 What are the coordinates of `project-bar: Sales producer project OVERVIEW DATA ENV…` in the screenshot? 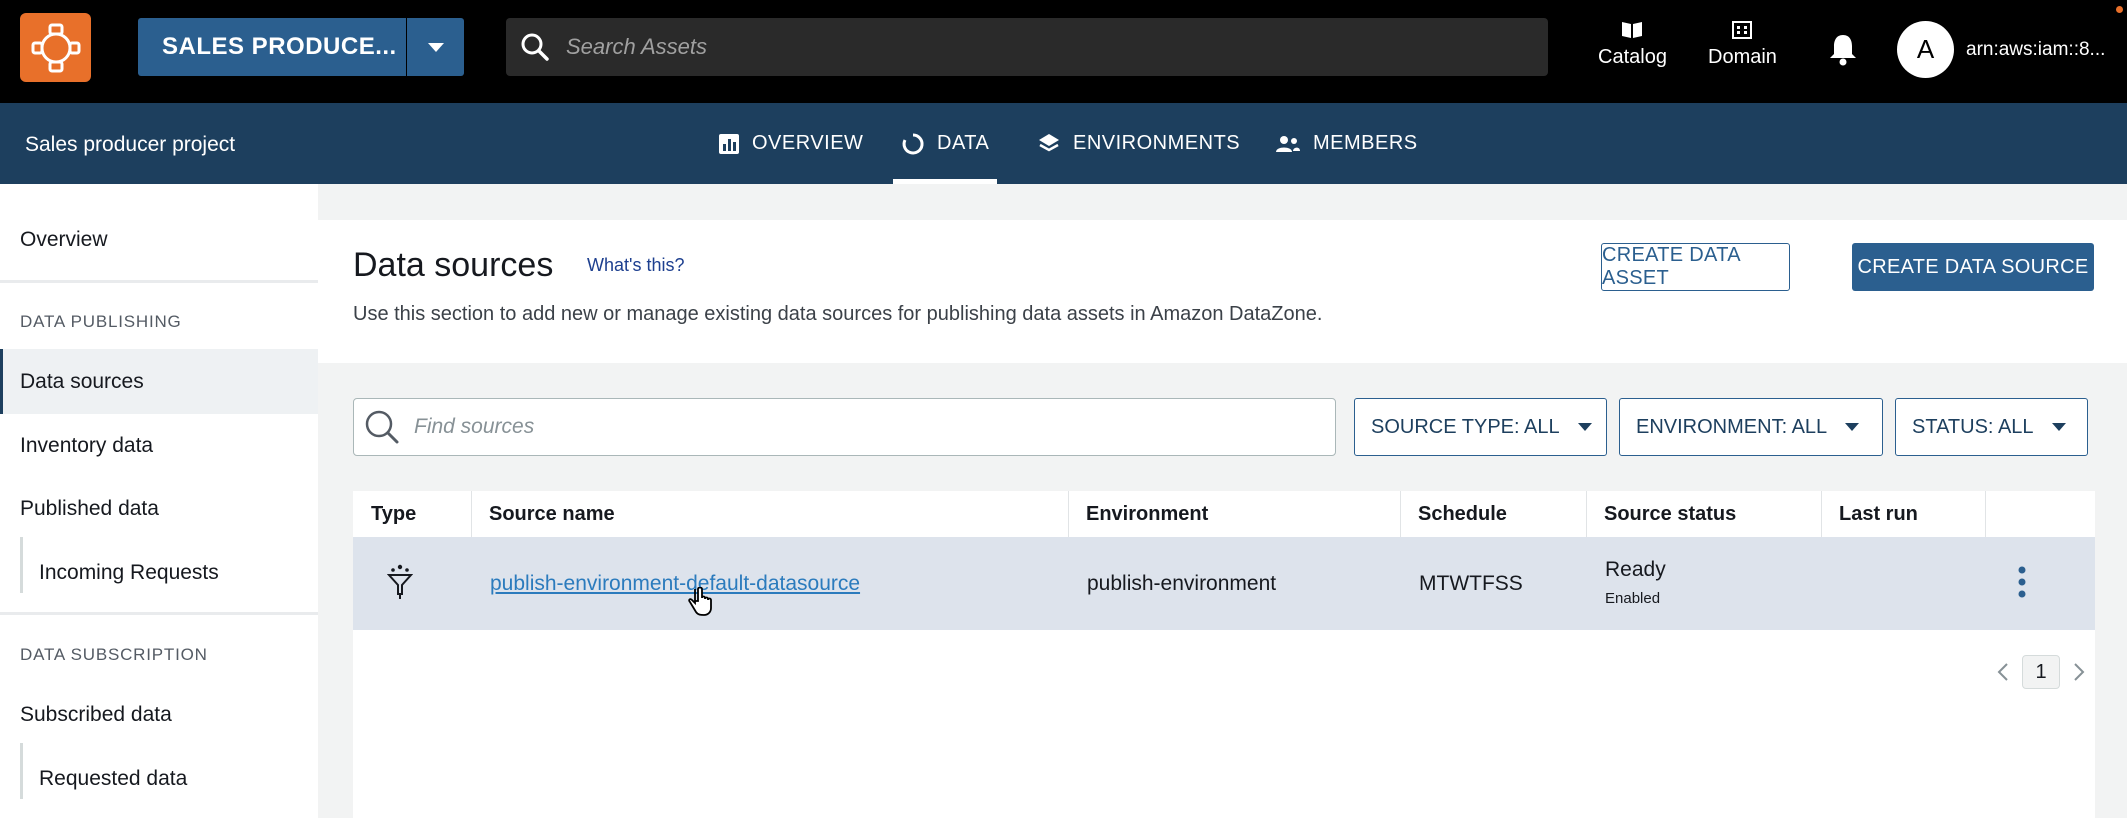 It's located at (1063, 143).